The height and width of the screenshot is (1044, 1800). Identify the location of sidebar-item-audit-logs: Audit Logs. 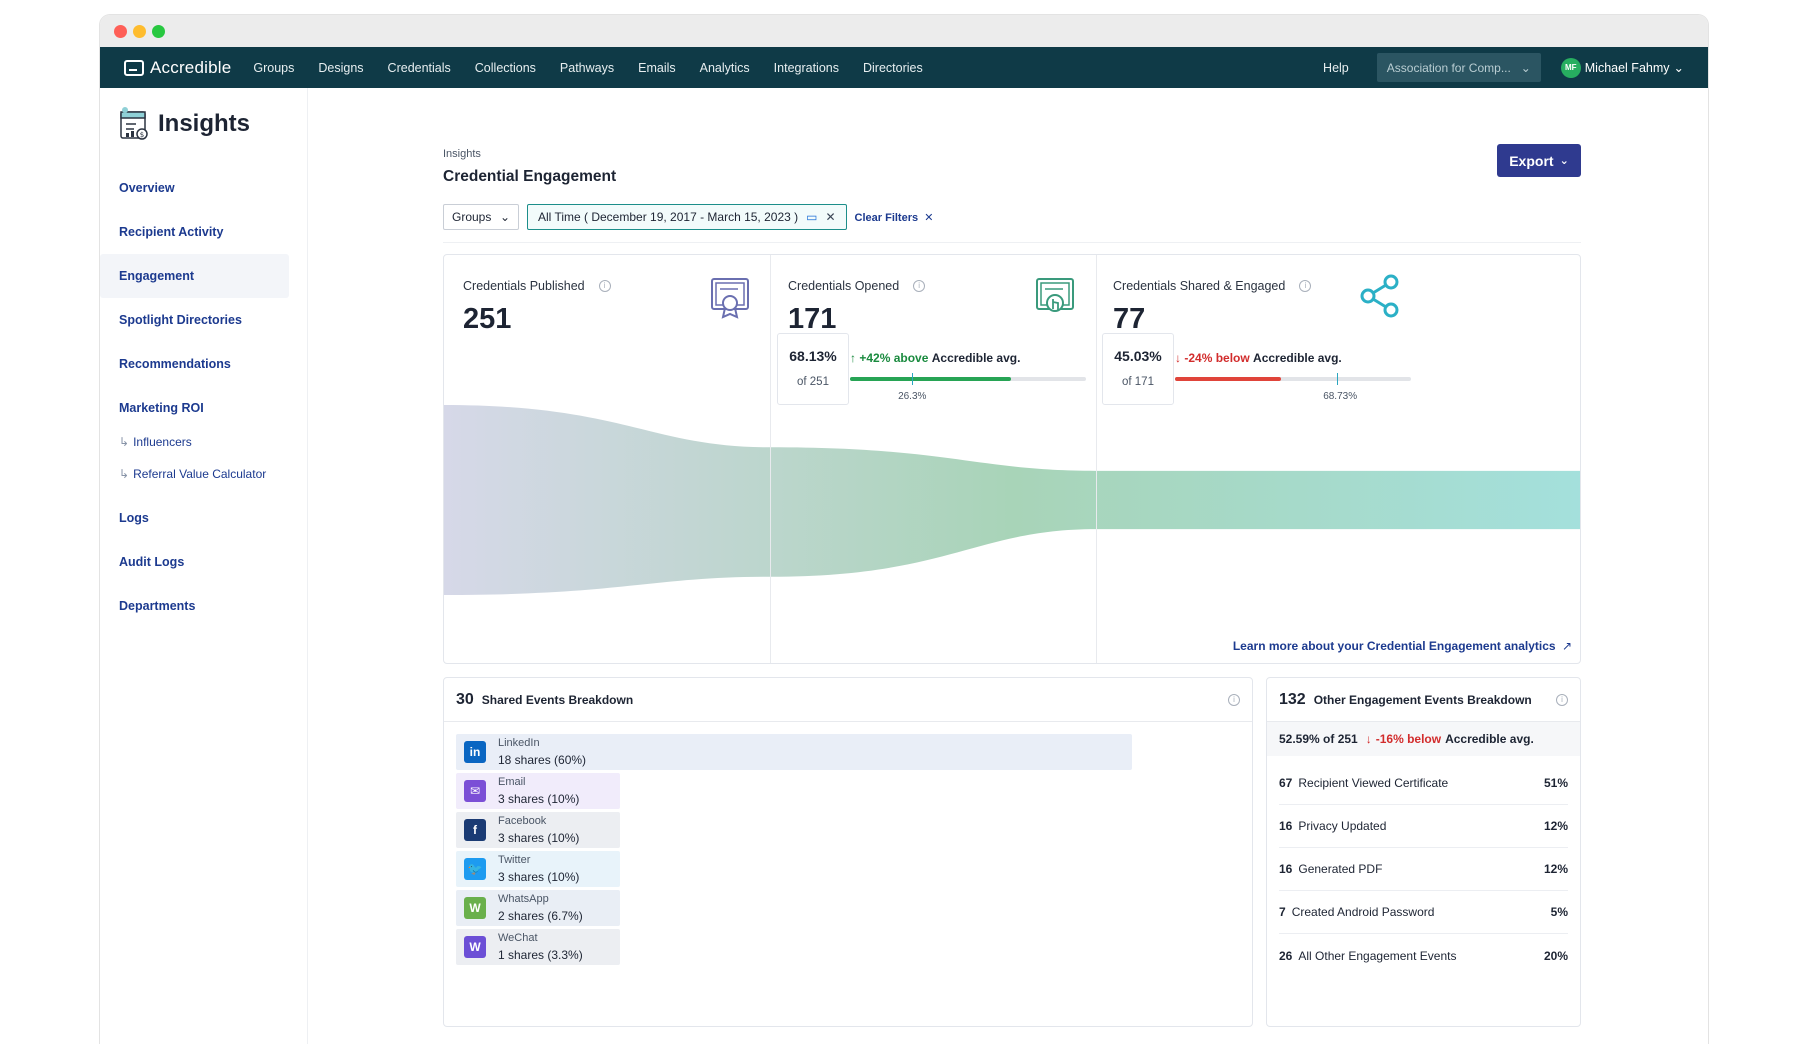
(194, 562).